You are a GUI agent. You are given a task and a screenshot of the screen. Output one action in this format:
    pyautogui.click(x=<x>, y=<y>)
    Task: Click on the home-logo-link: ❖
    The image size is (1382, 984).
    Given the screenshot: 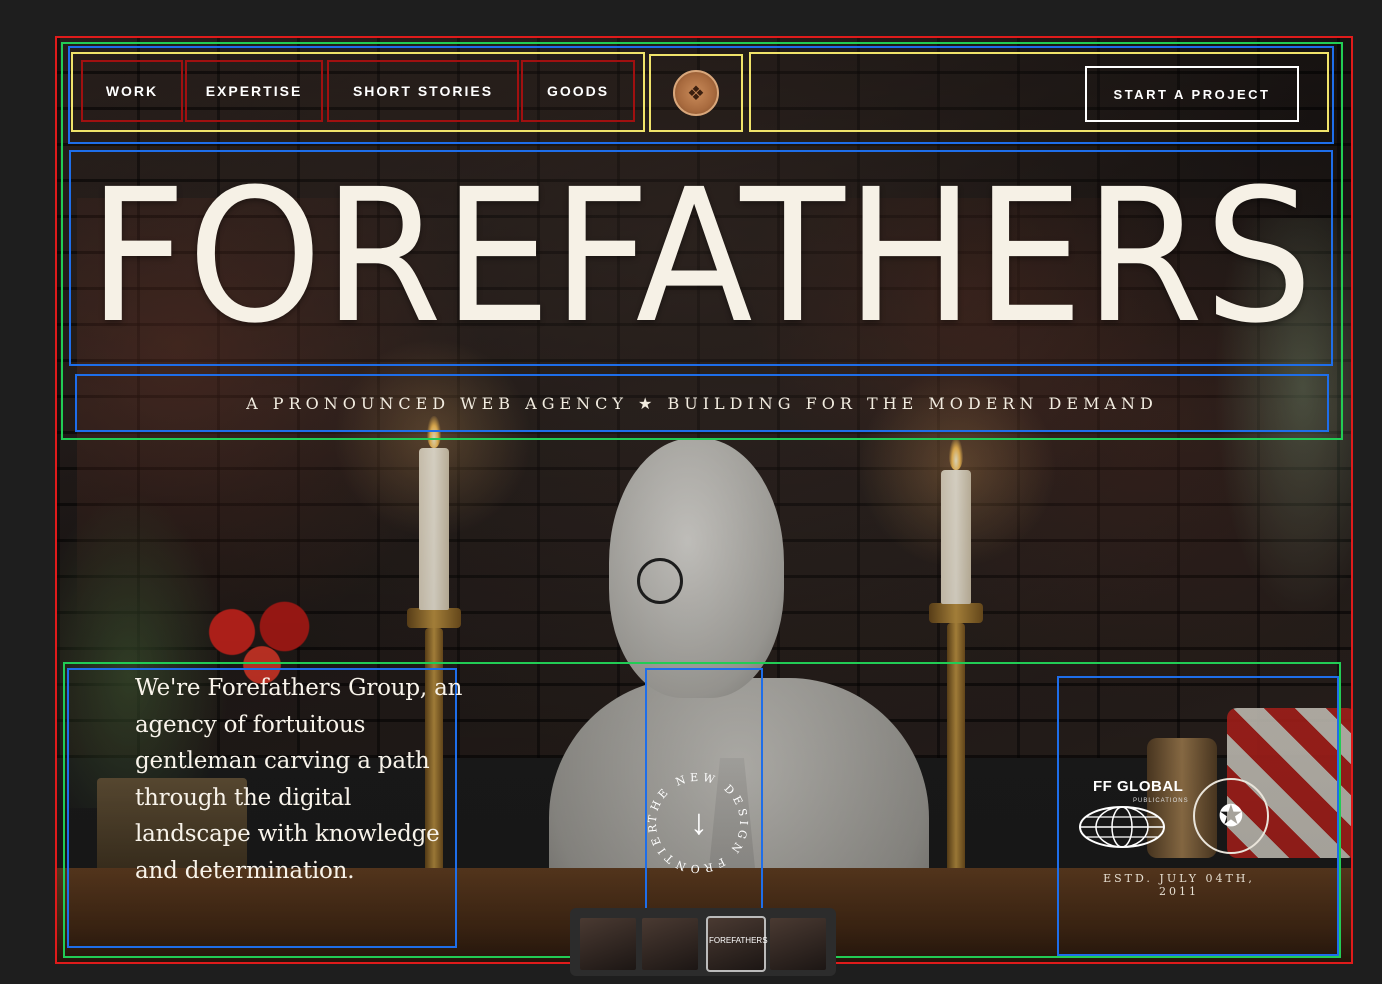 What is the action you would take?
    pyautogui.click(x=696, y=93)
    